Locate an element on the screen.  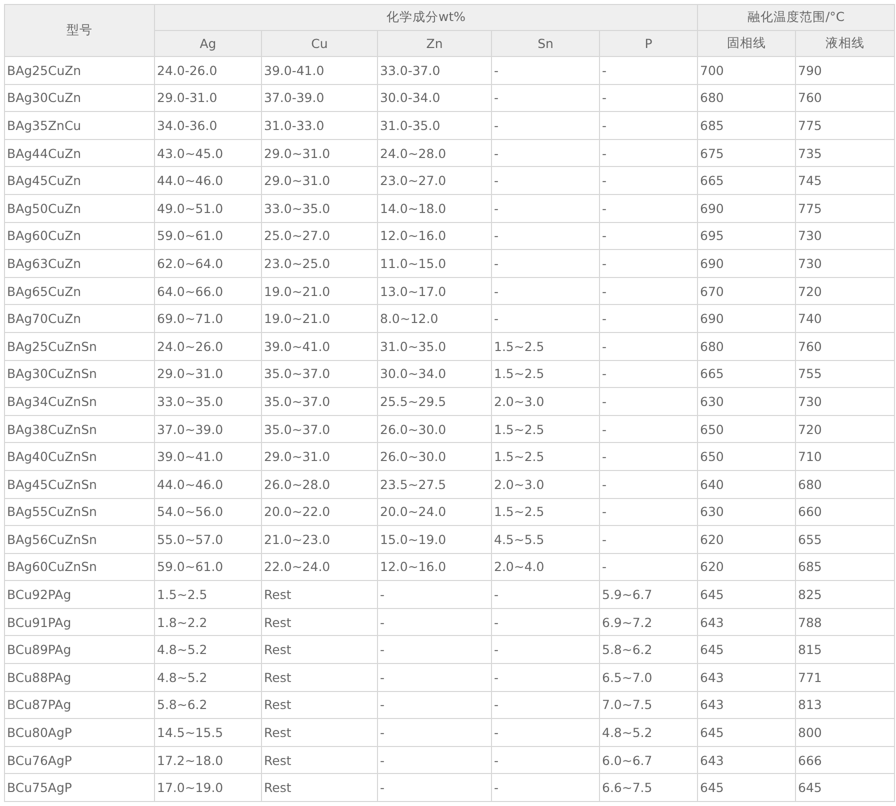
table-cell: 825 is located at coordinates (845, 594).